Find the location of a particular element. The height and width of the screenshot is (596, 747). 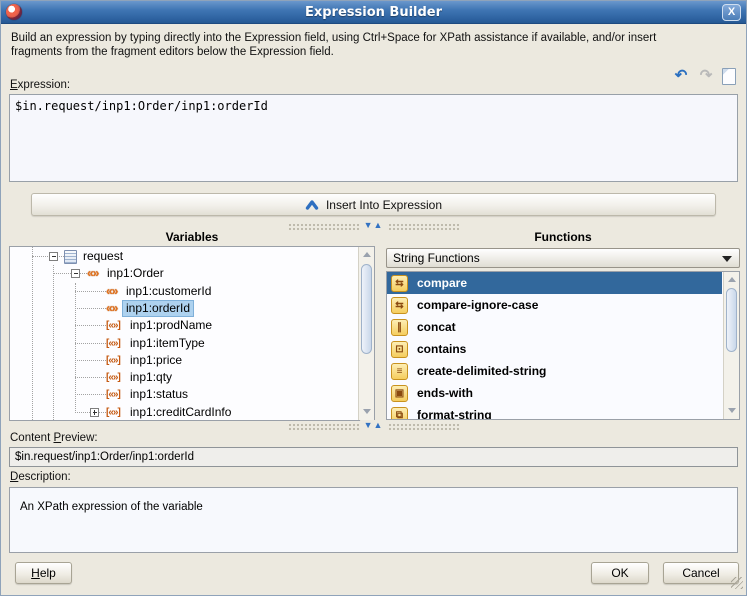

cancel-button: Cancel is located at coordinates (701, 573).